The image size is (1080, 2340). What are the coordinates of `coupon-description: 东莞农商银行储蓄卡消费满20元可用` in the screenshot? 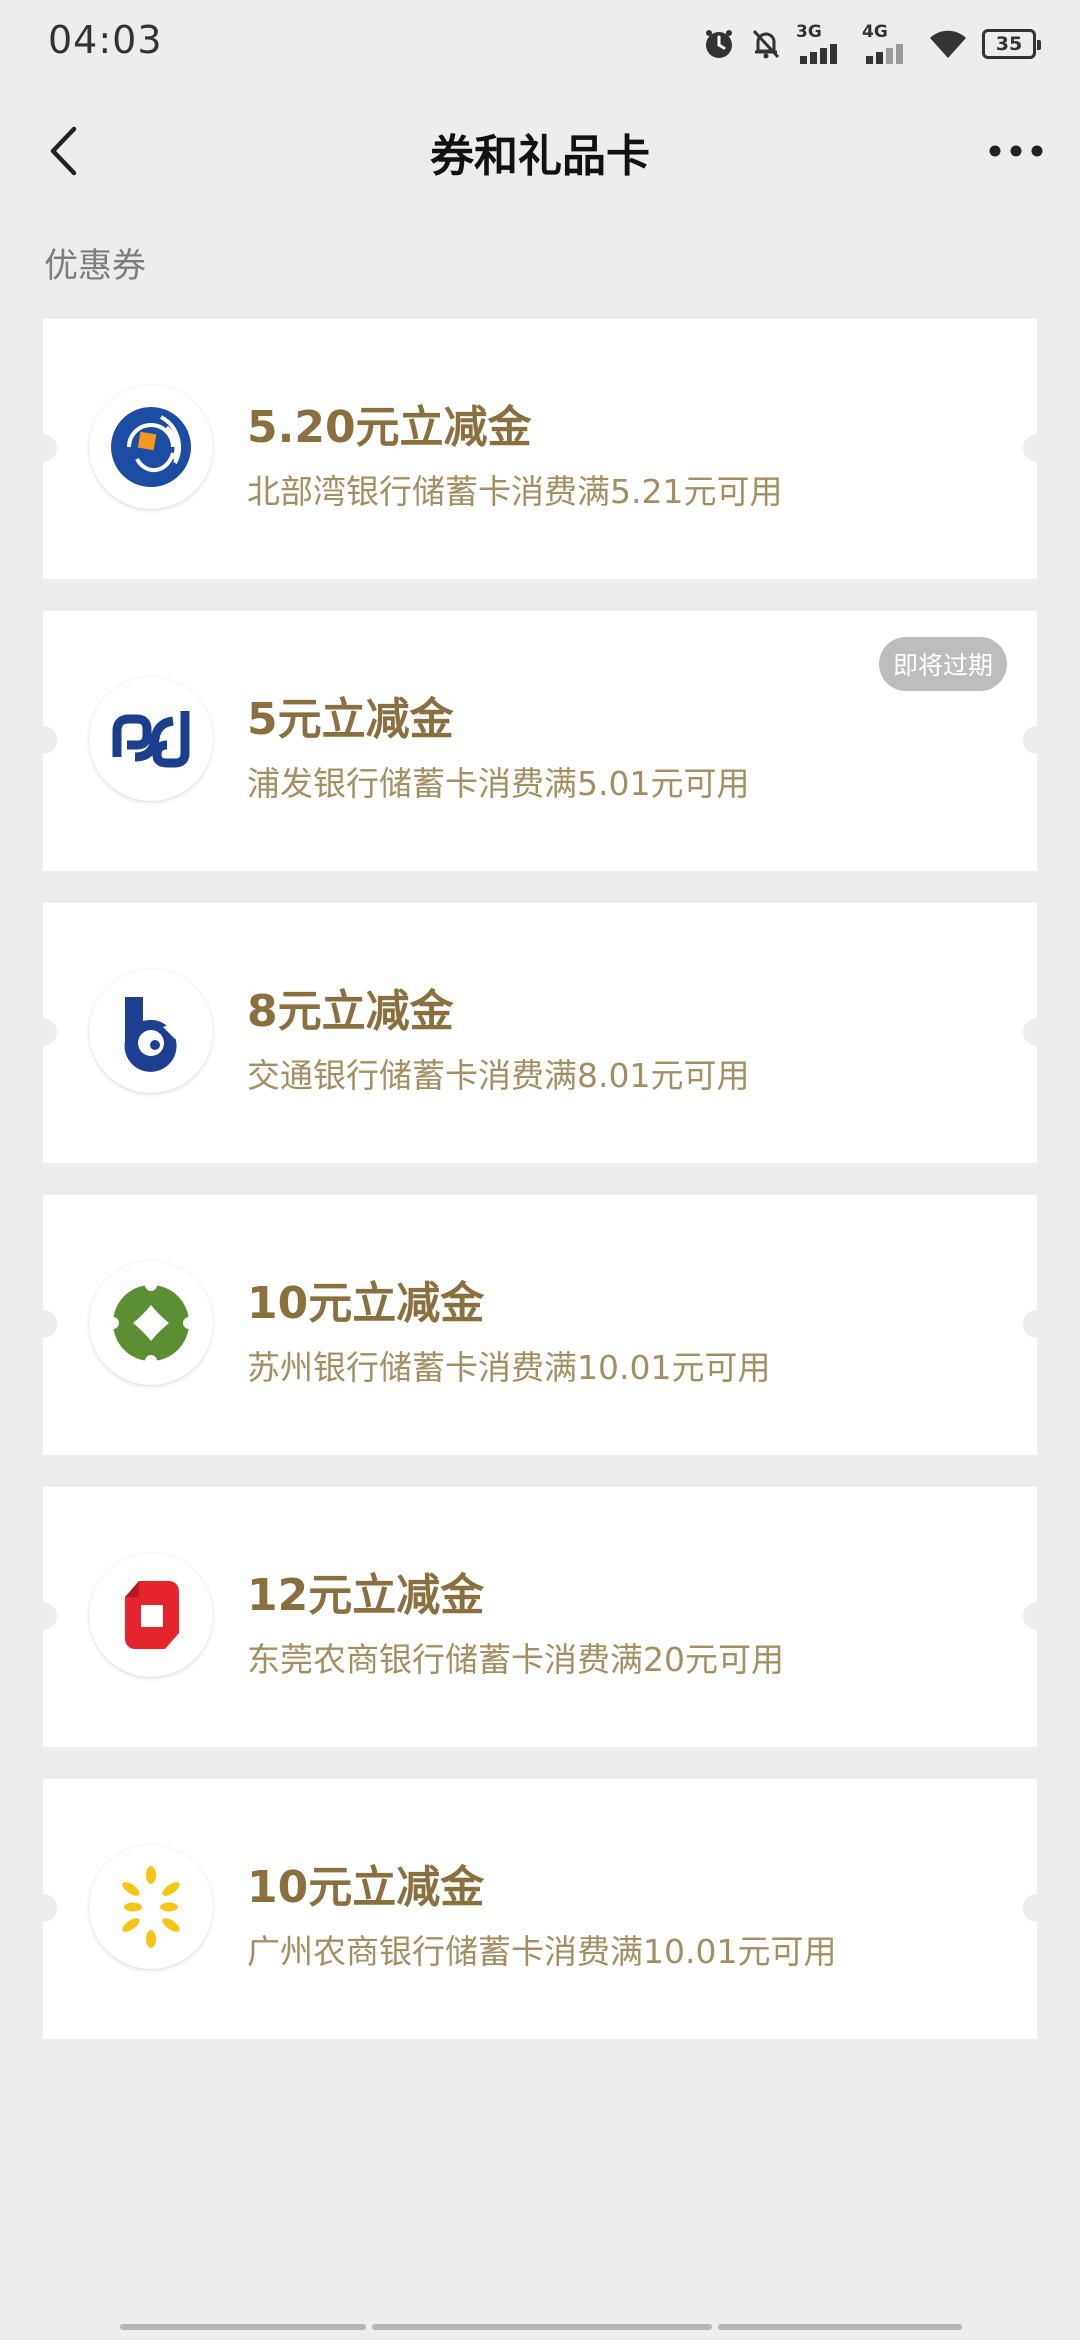 It's located at (515, 1659).